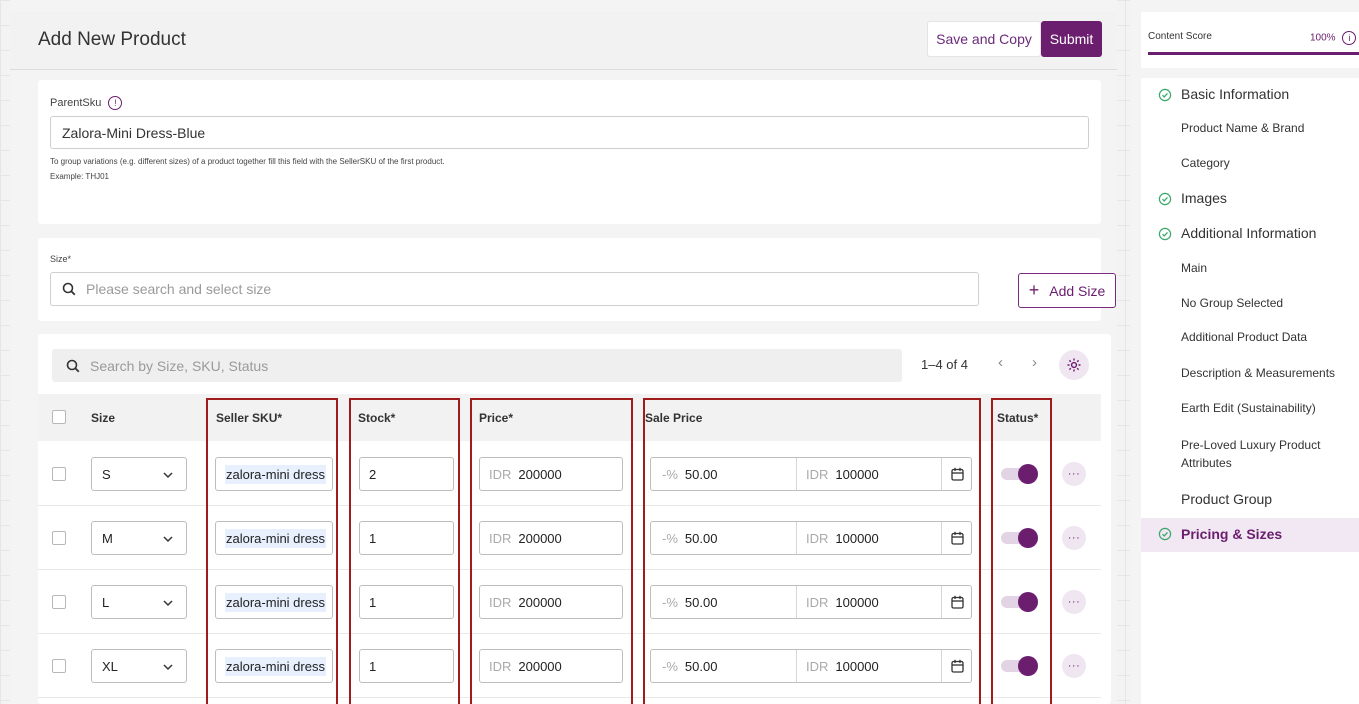  I want to click on nav-earth-edit: Earth Edit (Sustainability), so click(1250, 410).